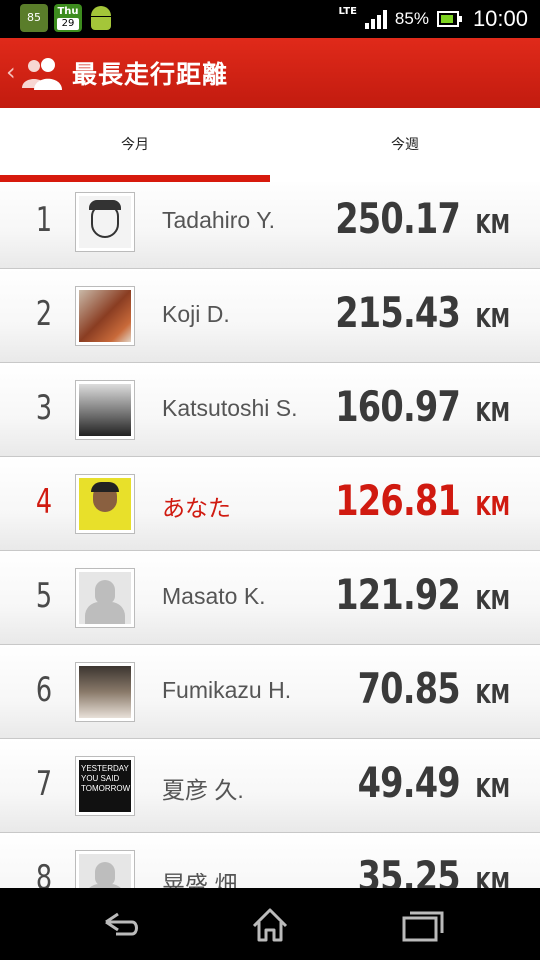 This screenshot has width=540, height=960. What do you see at coordinates (398, 594) in the screenshot?
I see `distance-value: 121.92` at bounding box center [398, 594].